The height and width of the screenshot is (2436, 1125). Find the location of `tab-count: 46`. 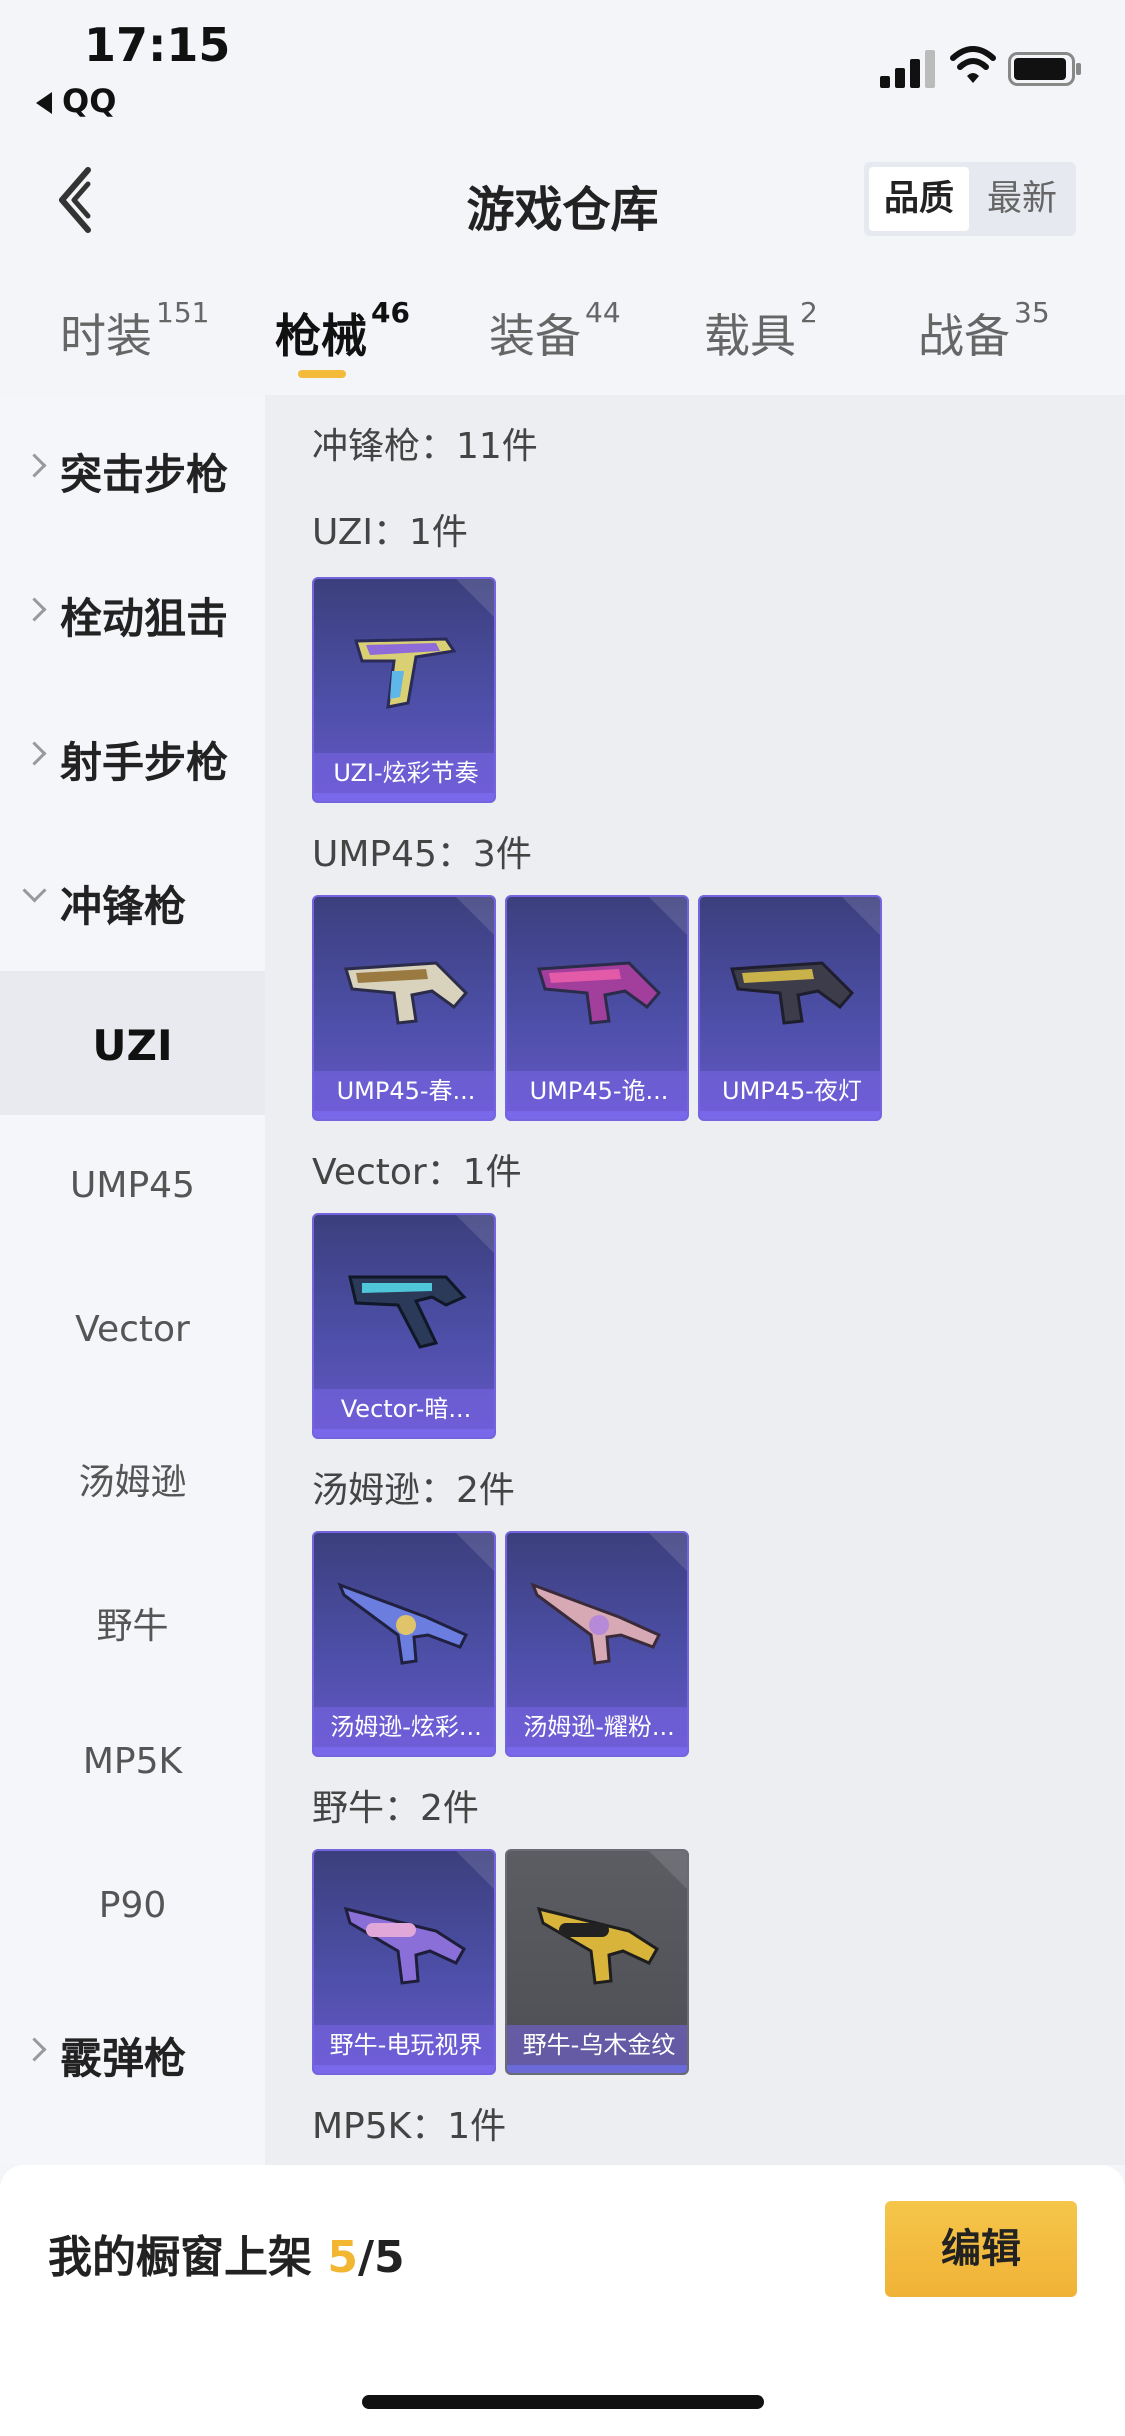

tab-count: 46 is located at coordinates (390, 312).